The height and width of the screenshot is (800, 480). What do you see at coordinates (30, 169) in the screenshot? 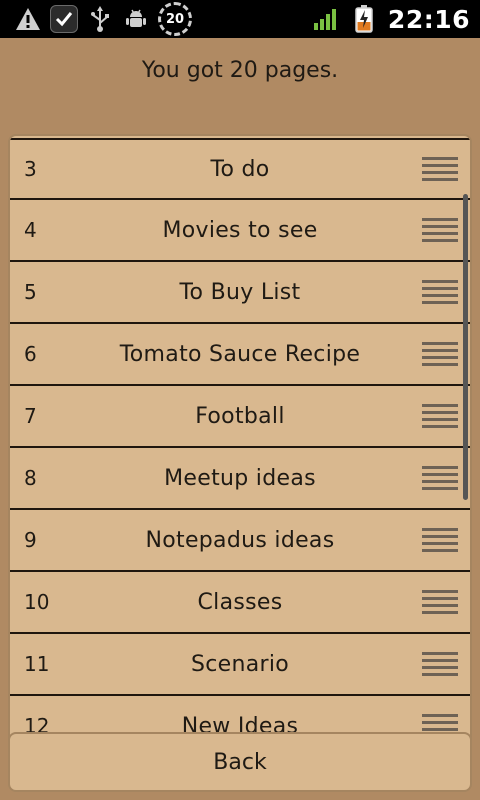
I see `page-number: 3` at bounding box center [30, 169].